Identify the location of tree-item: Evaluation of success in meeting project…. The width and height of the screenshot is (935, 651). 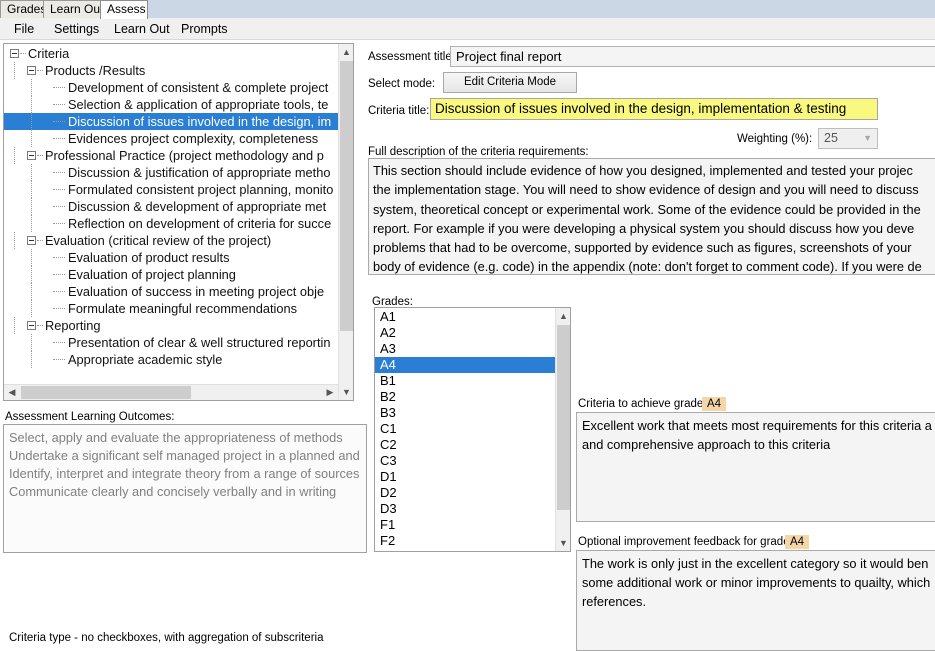
(172, 291).